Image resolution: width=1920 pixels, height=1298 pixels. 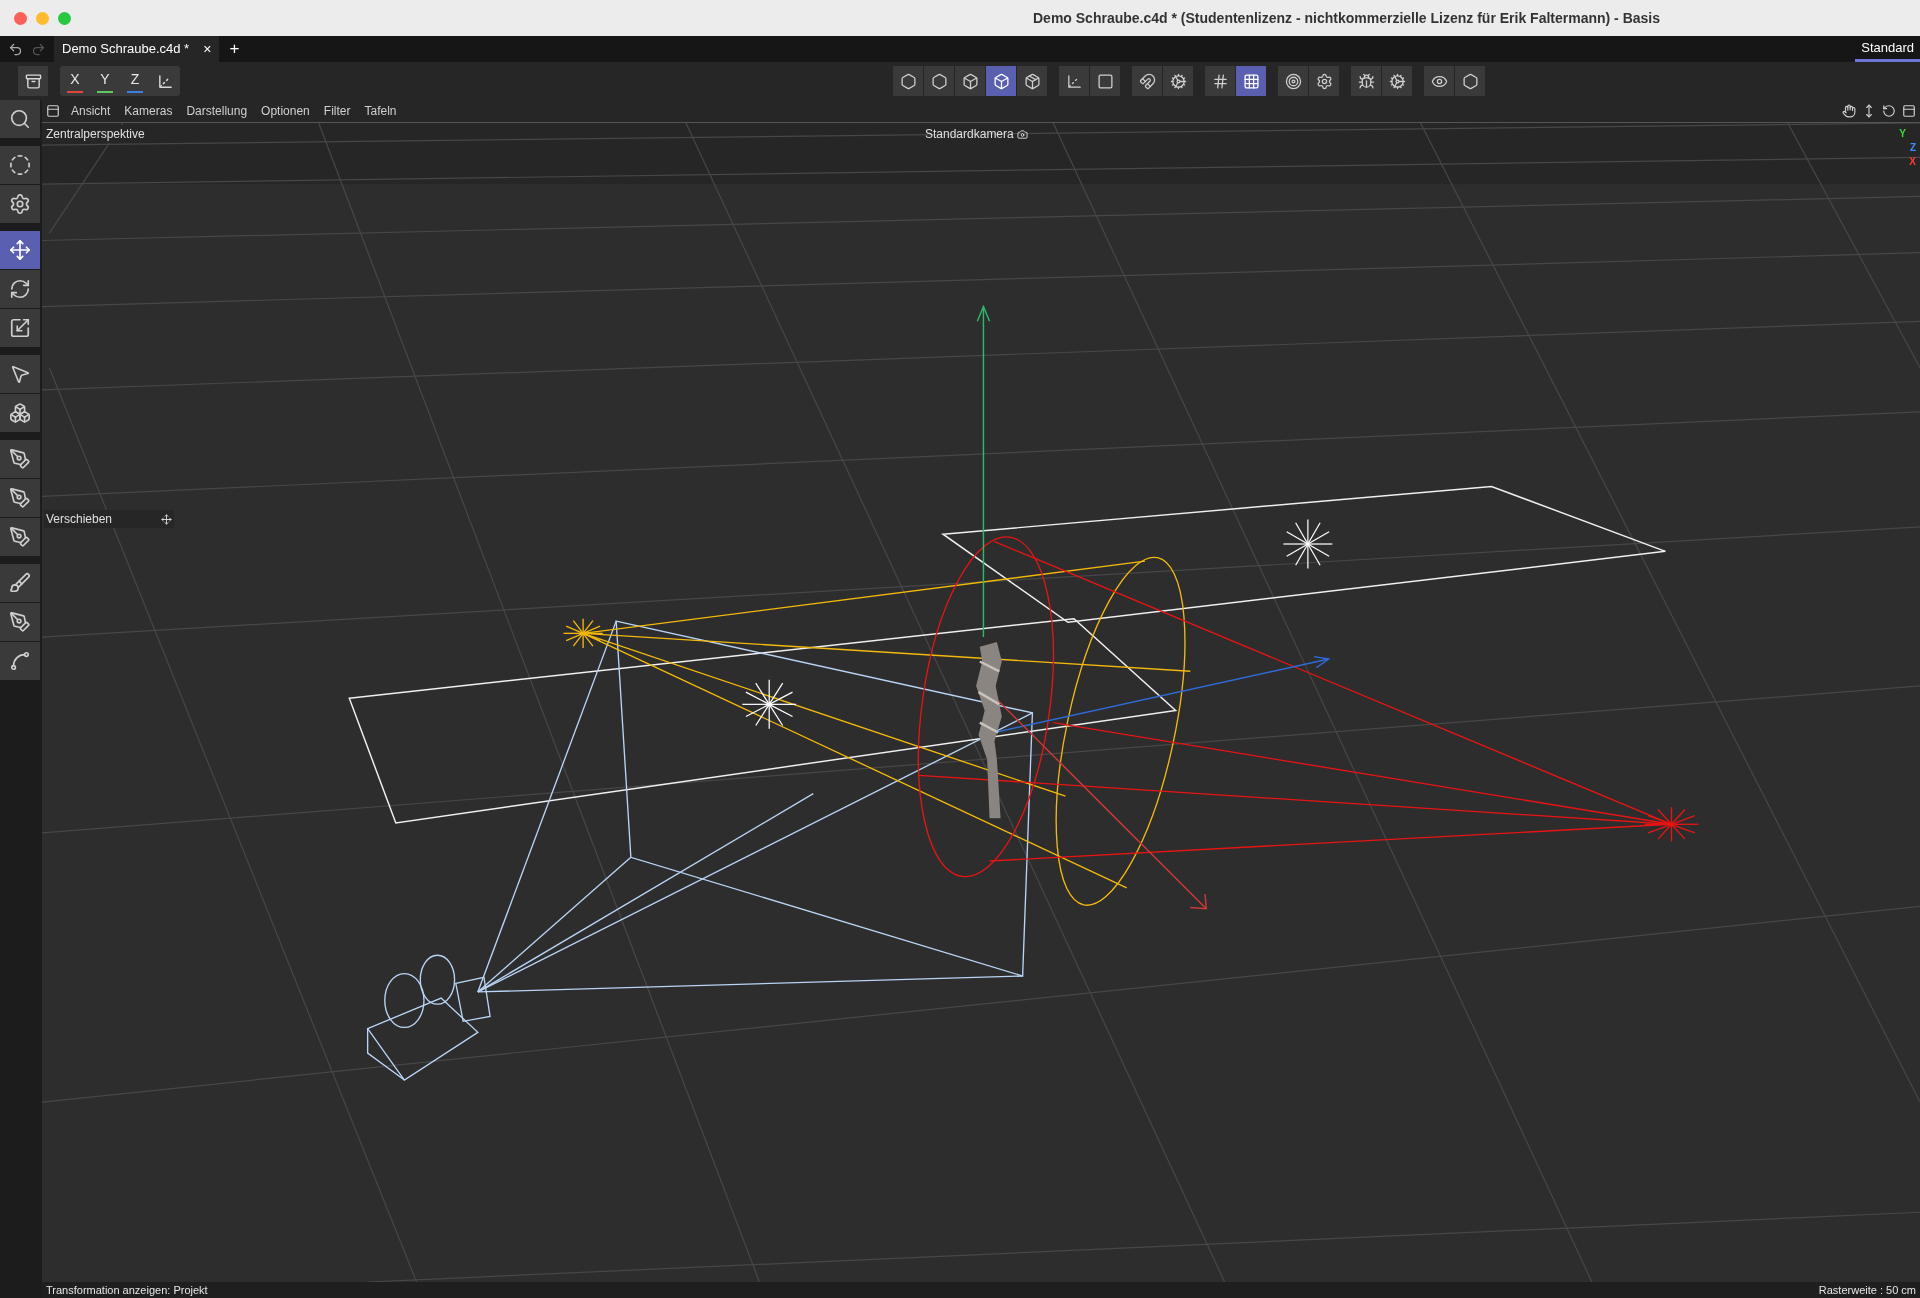 I want to click on cube-icon, so click(x=1001, y=81).